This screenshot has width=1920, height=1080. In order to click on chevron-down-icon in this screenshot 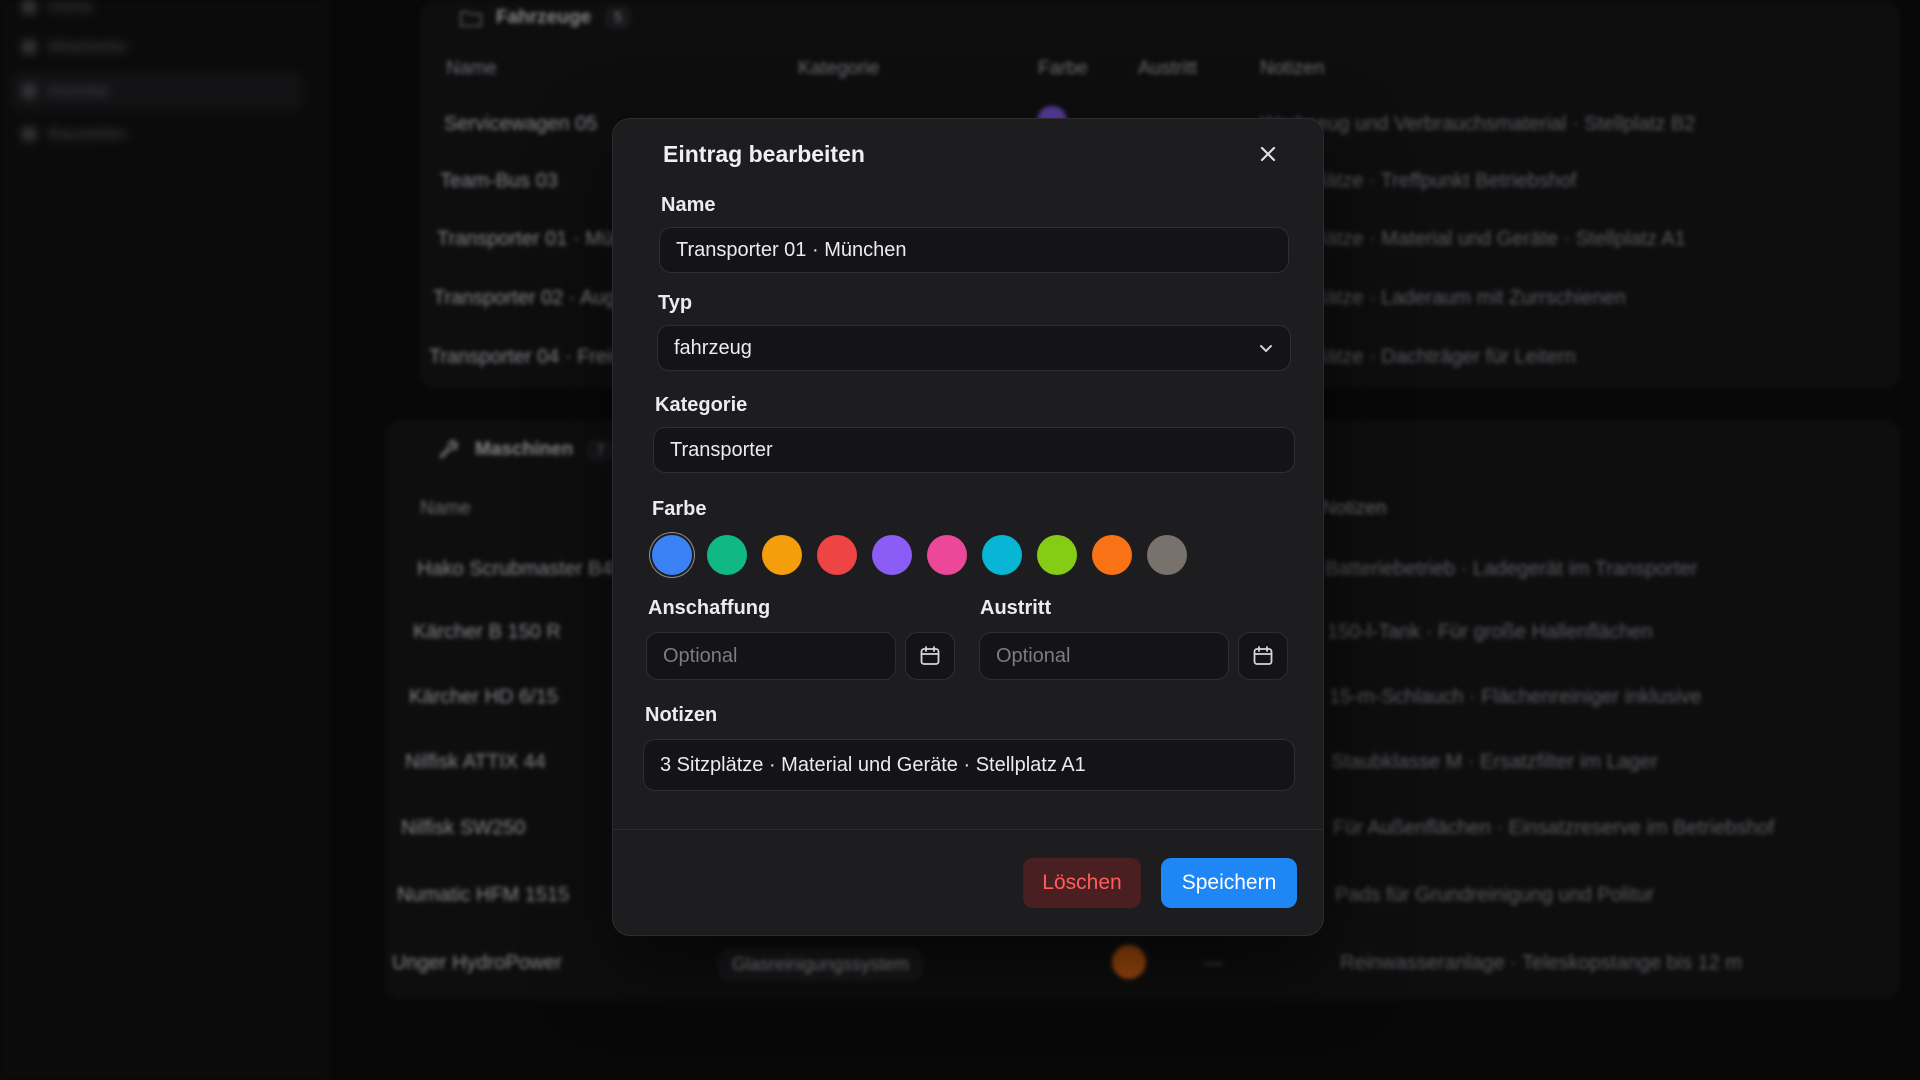, I will do `click(1266, 348)`.